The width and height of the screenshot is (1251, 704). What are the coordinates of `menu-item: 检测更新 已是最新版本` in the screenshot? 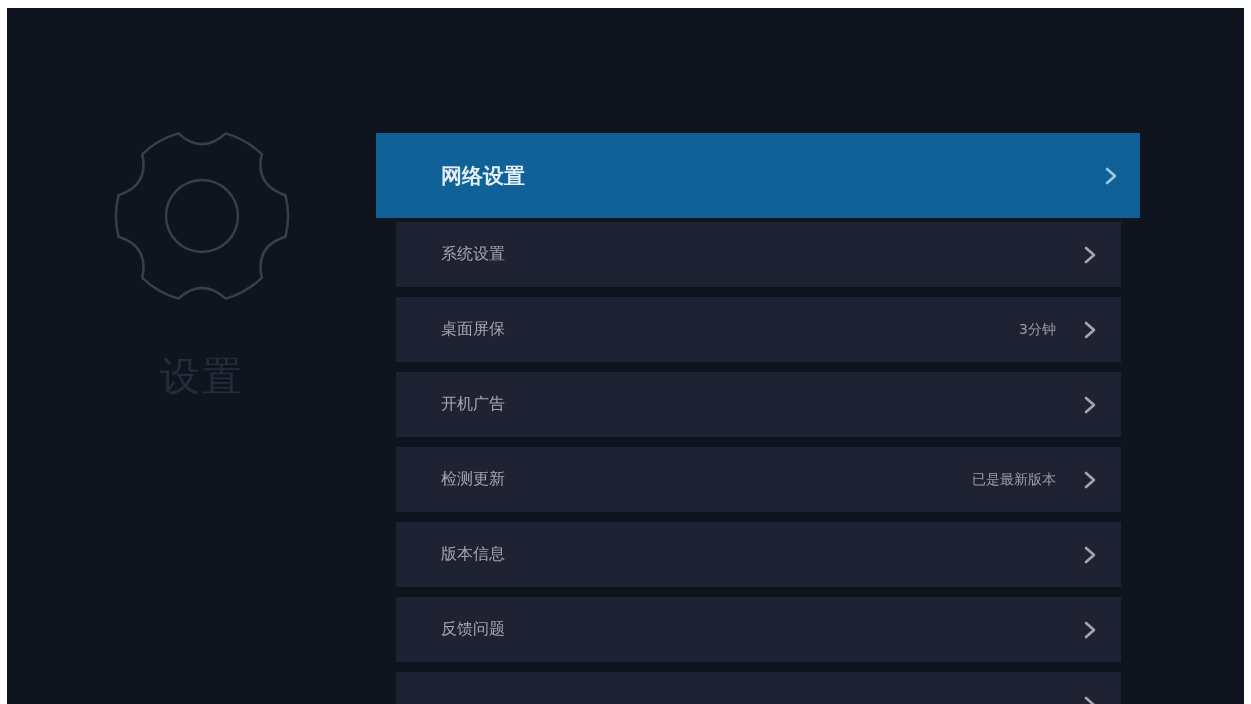 It's located at (758, 479).